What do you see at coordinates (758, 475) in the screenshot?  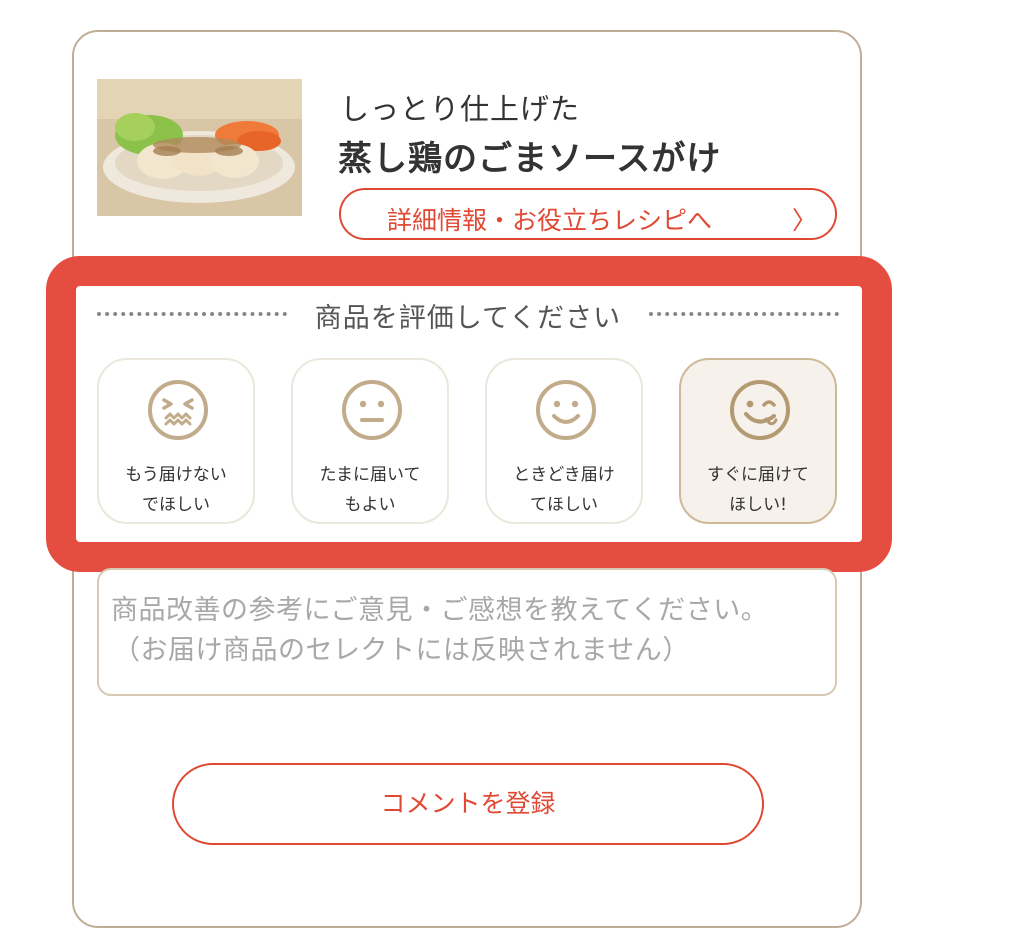 I see `rating-option-label: すぐに届けて` at bounding box center [758, 475].